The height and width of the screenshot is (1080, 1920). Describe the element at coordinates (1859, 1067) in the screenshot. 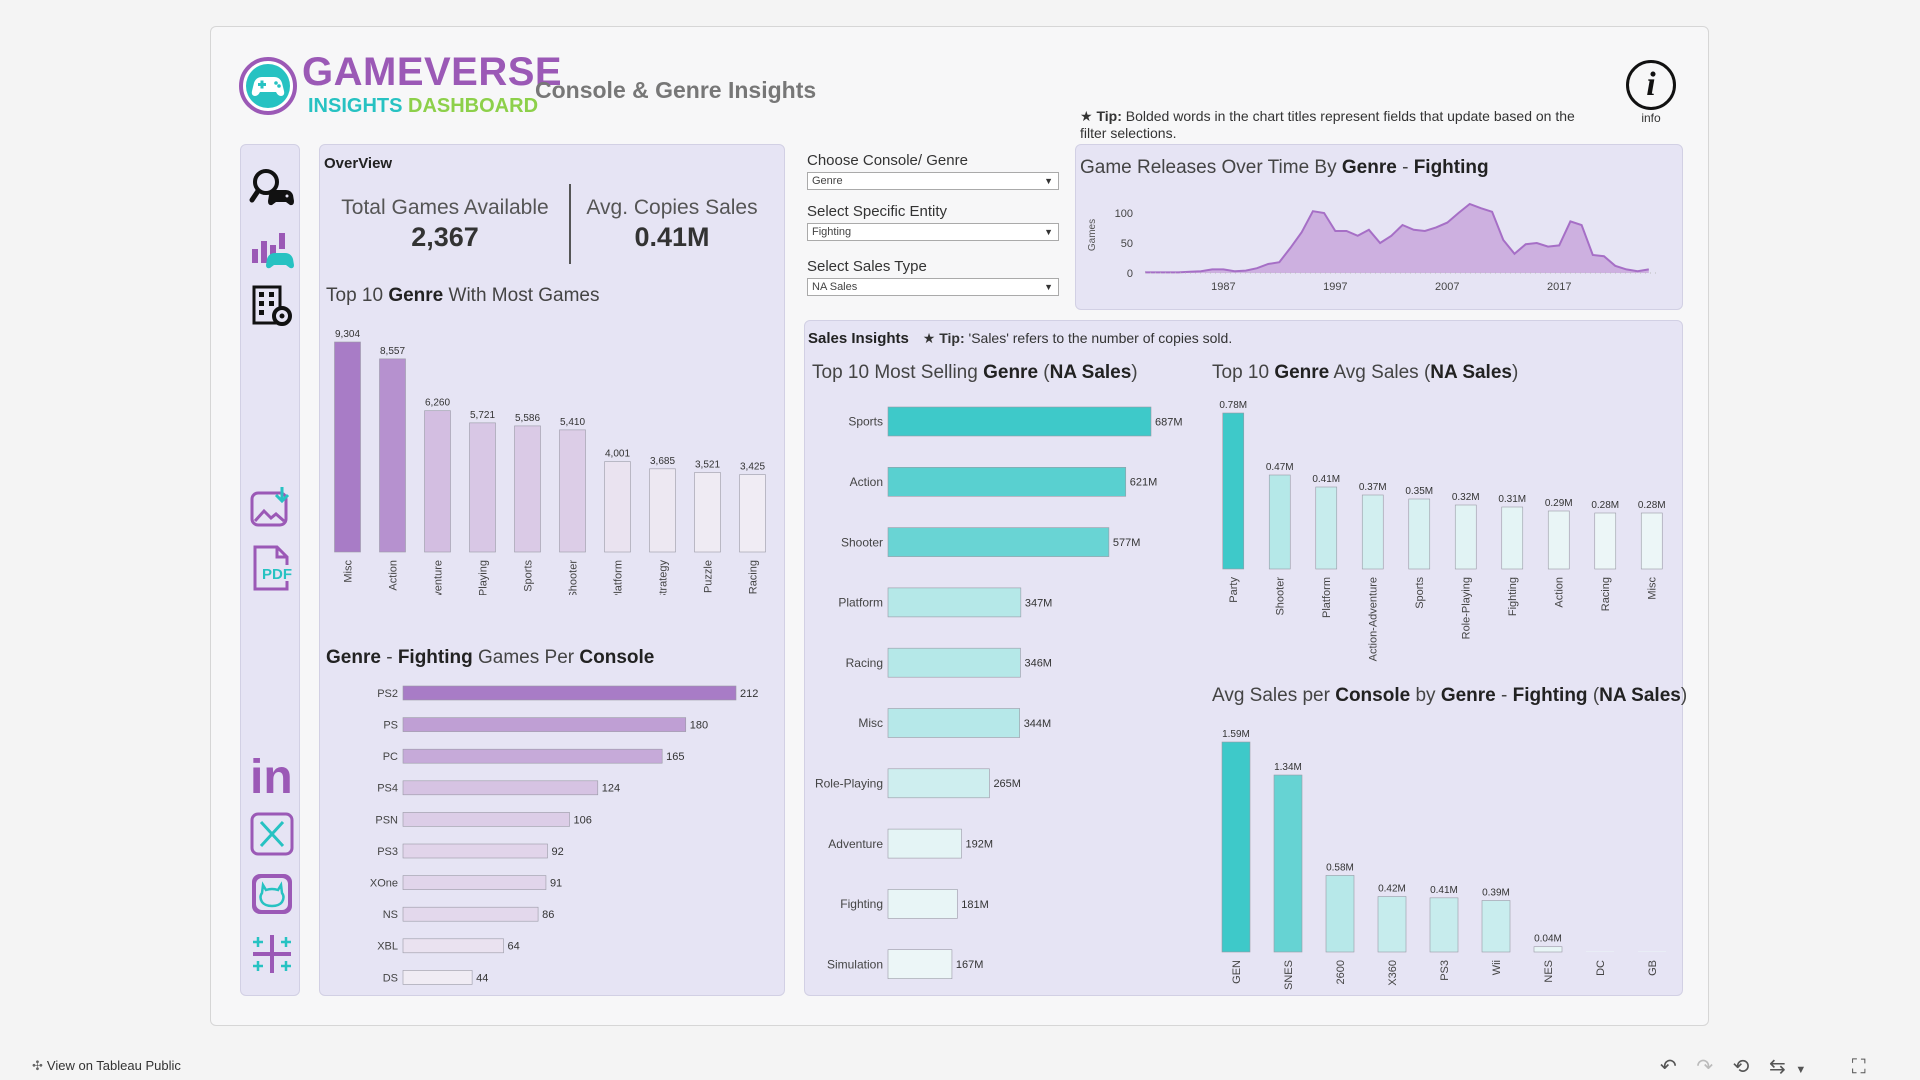

I see `fullscreen-icon: ⛶` at that location.